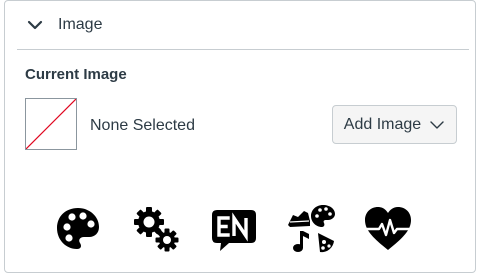 The image size is (481, 278). I want to click on electives-option, so click(312, 229).